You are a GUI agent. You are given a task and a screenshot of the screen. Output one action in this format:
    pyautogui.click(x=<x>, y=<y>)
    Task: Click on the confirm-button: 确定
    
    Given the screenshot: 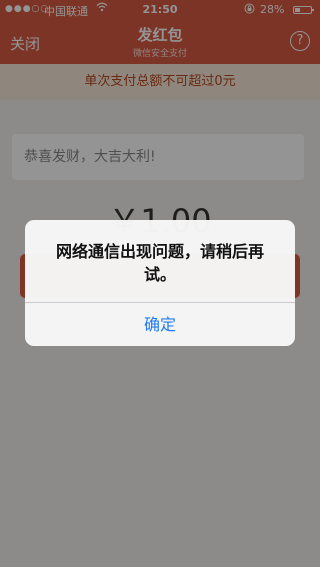 What is the action you would take?
    pyautogui.click(x=160, y=324)
    